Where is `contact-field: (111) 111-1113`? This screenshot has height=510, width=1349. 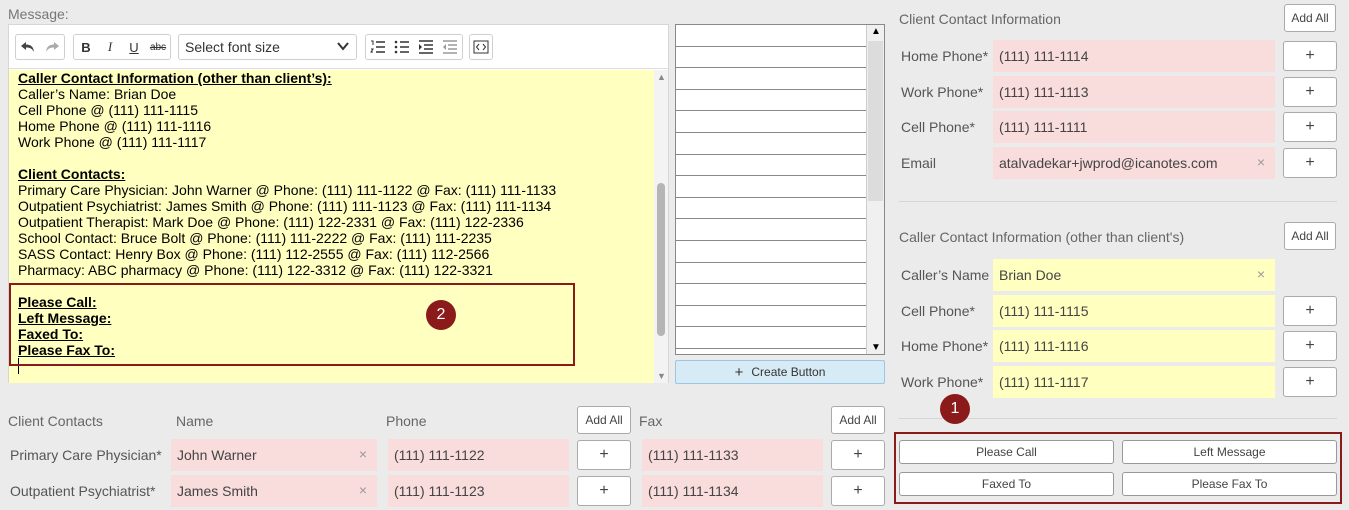
contact-field: (111) 111-1113 is located at coordinates (1134, 91).